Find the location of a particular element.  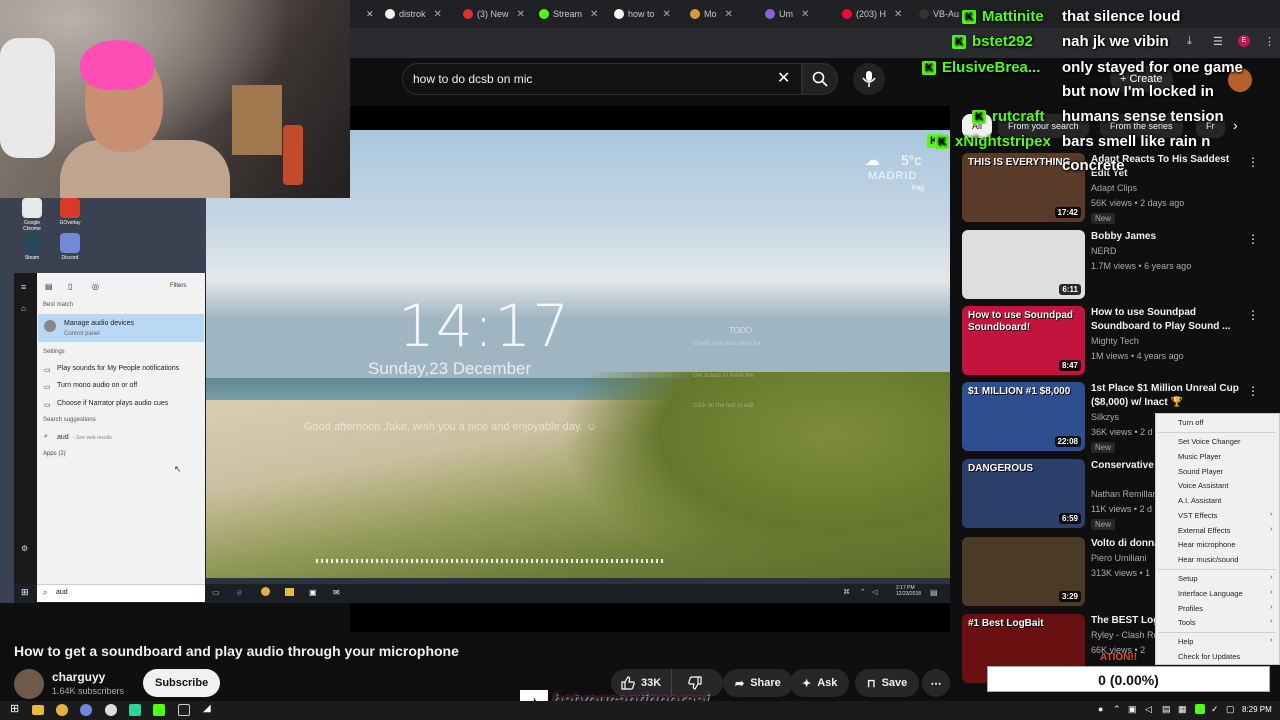

browser-tab: Mo ✕ is located at coordinates (711, 14).